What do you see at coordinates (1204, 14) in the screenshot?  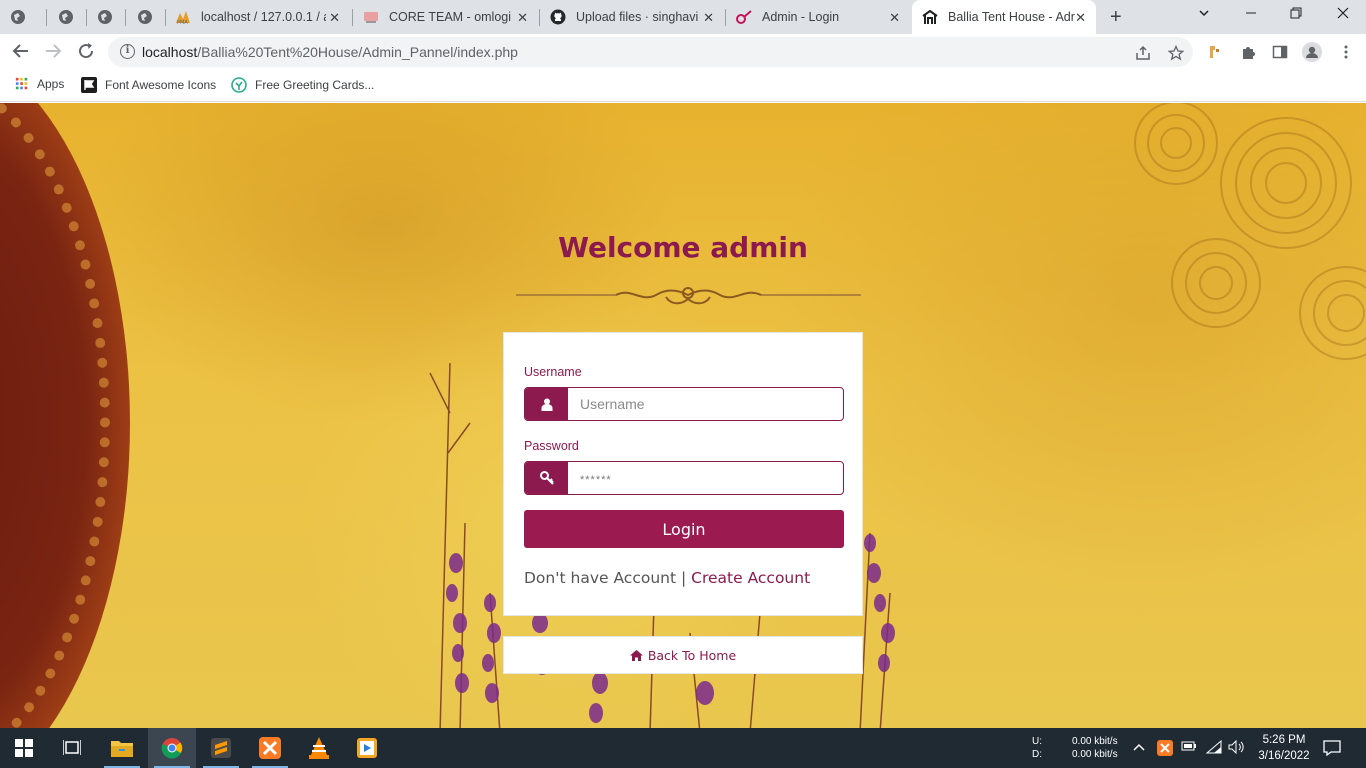 I see `tab-search-icon` at bounding box center [1204, 14].